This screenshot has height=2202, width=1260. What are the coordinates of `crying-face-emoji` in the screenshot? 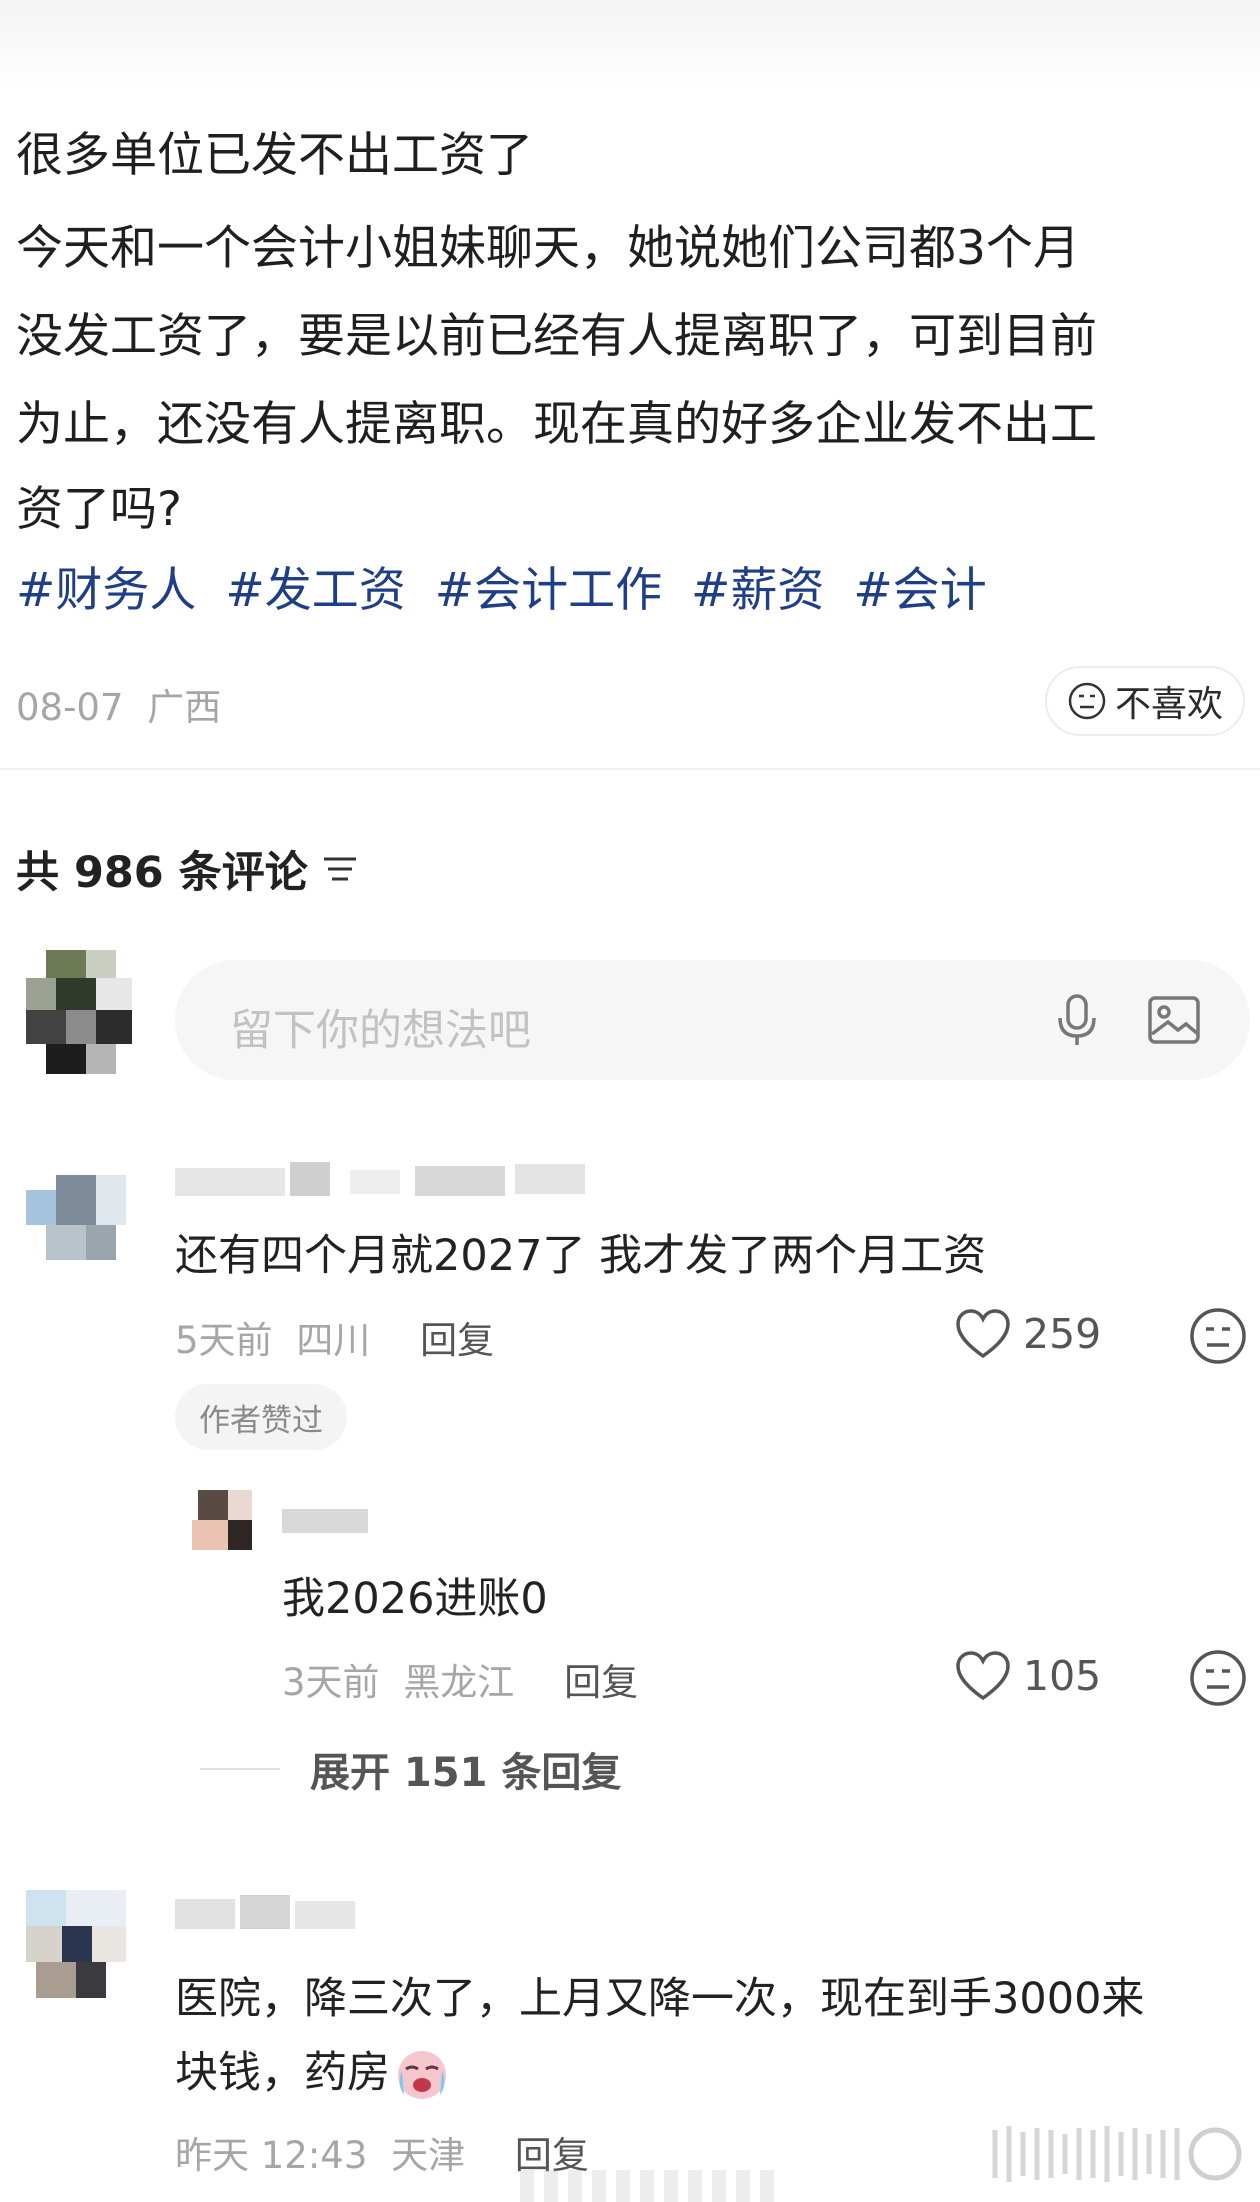 It's located at (422, 2075).